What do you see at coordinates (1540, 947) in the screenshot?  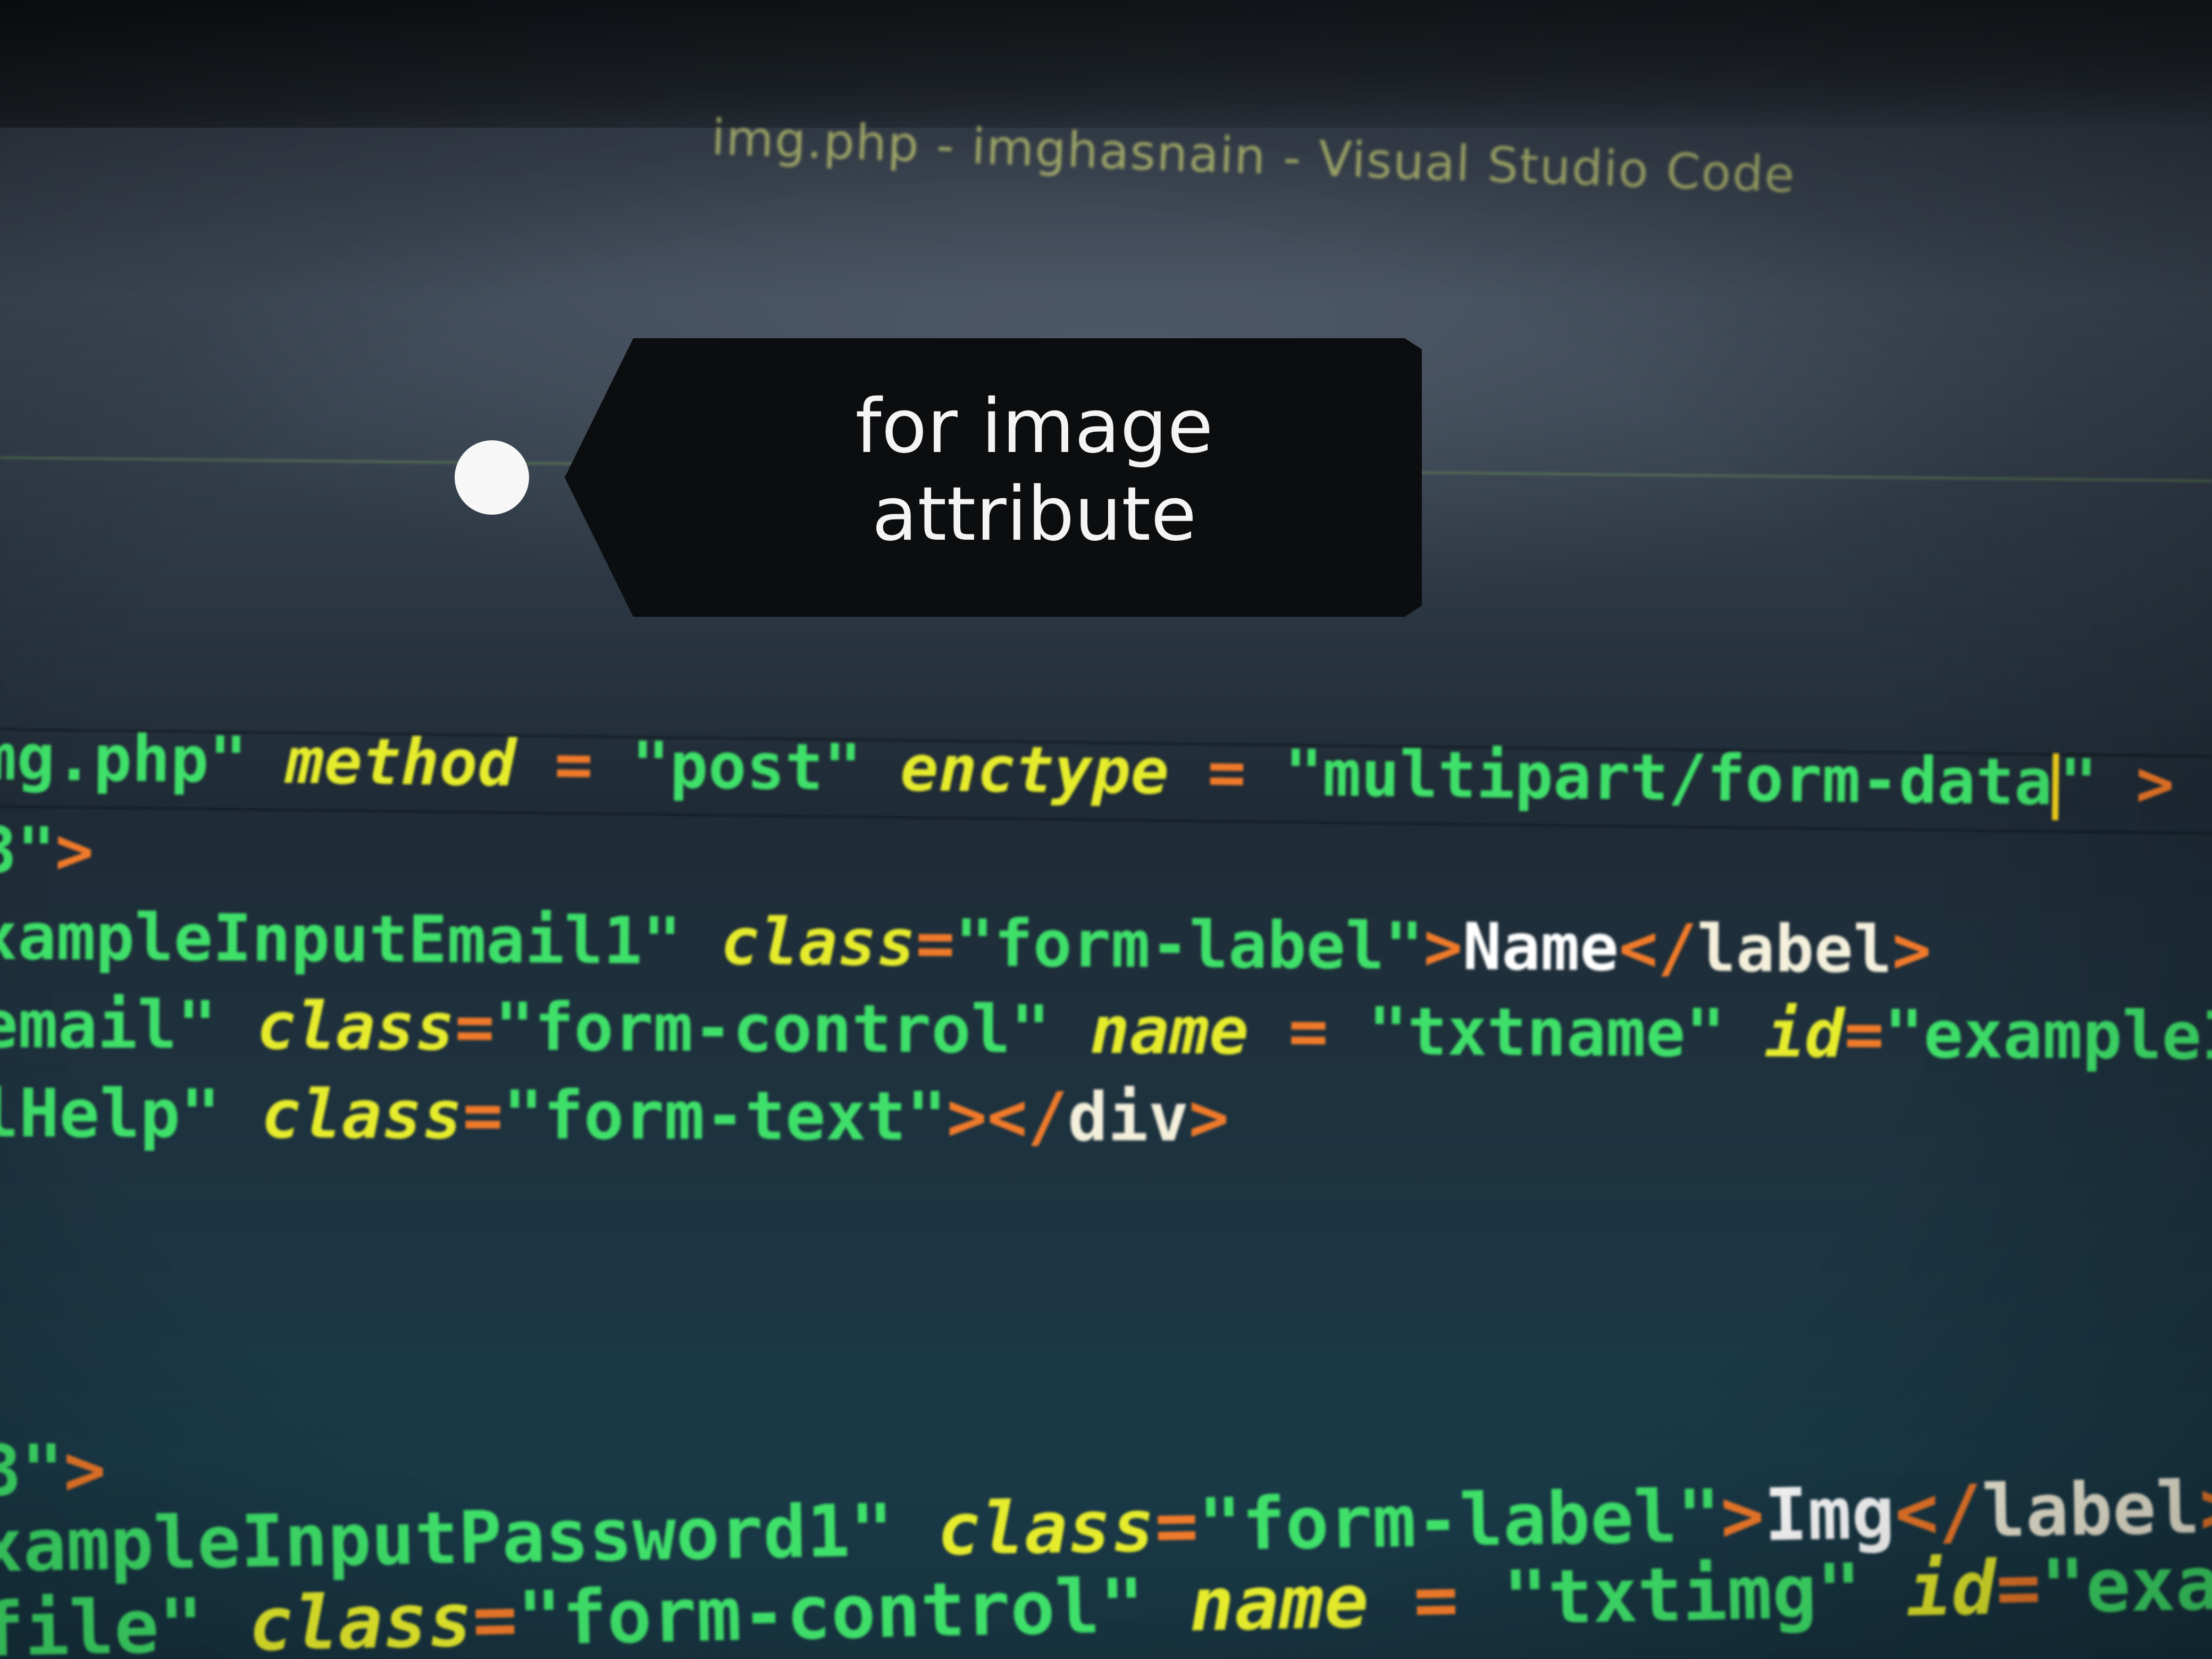 I see `code-token: Name` at bounding box center [1540, 947].